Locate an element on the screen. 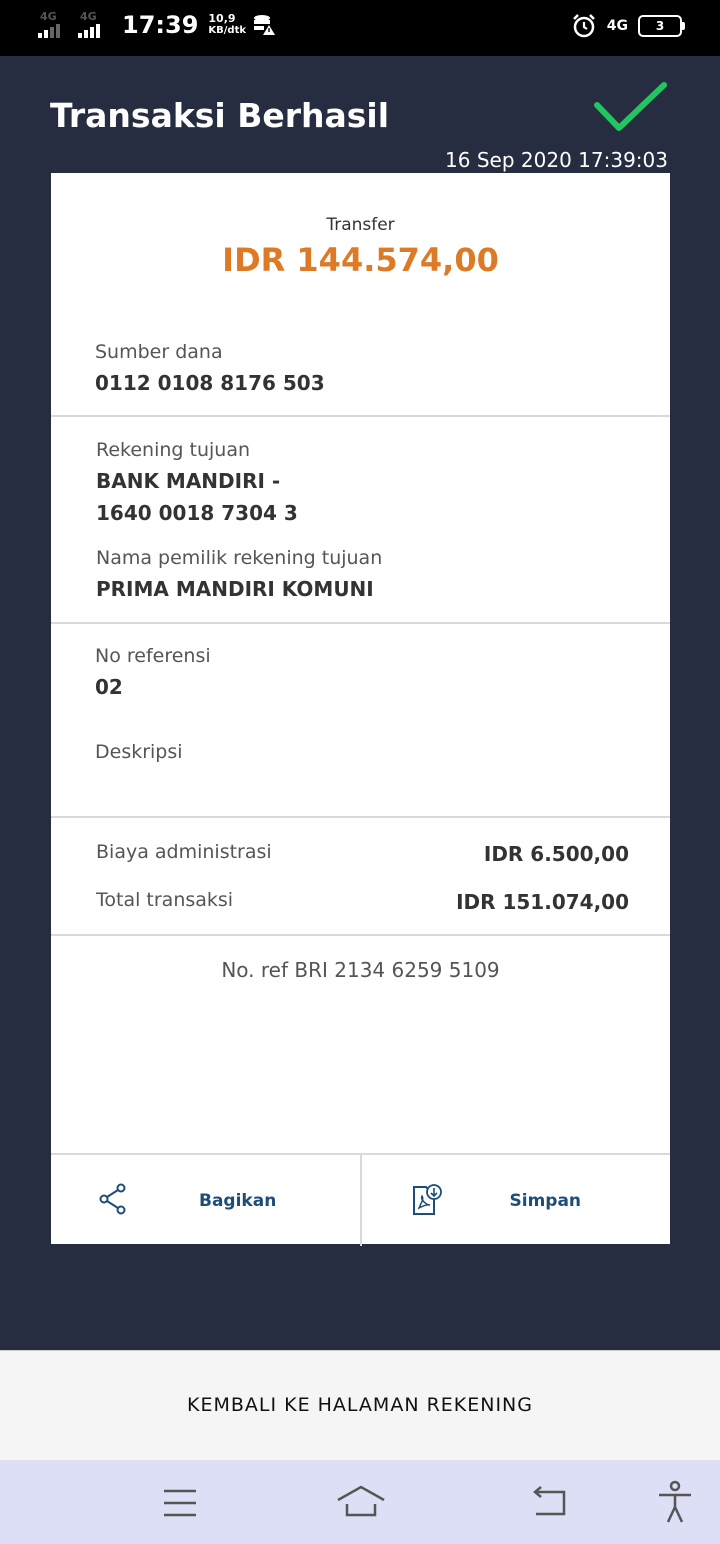 This screenshot has height=1544, width=720. destination-label: Rekening tujuan is located at coordinates (173, 450).